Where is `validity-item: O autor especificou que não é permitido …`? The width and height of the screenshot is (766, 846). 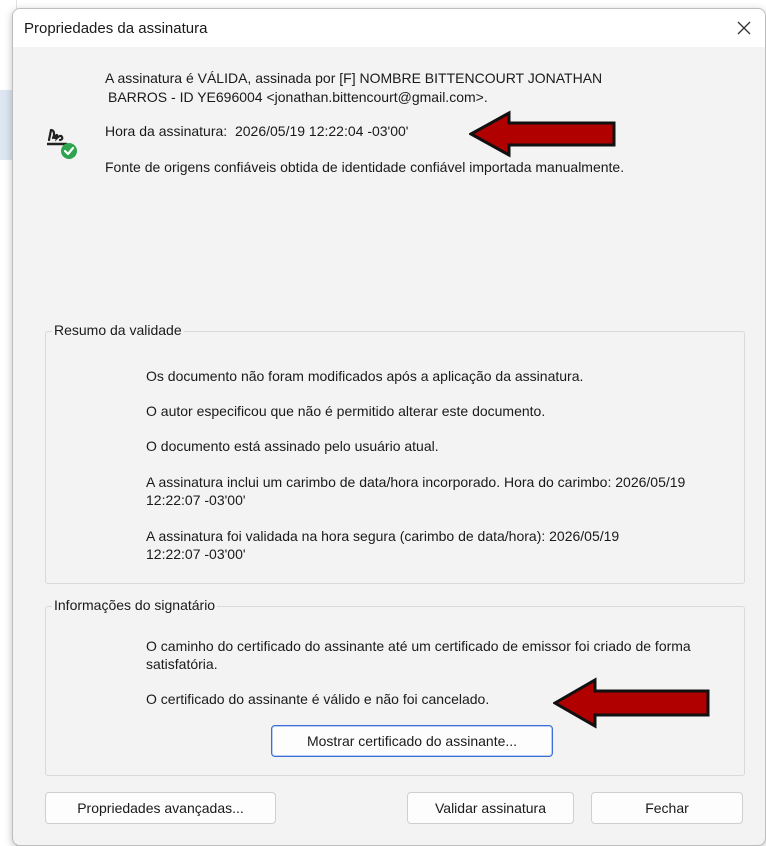
validity-item: O autor especificou que não é permitido … is located at coordinates (346, 411).